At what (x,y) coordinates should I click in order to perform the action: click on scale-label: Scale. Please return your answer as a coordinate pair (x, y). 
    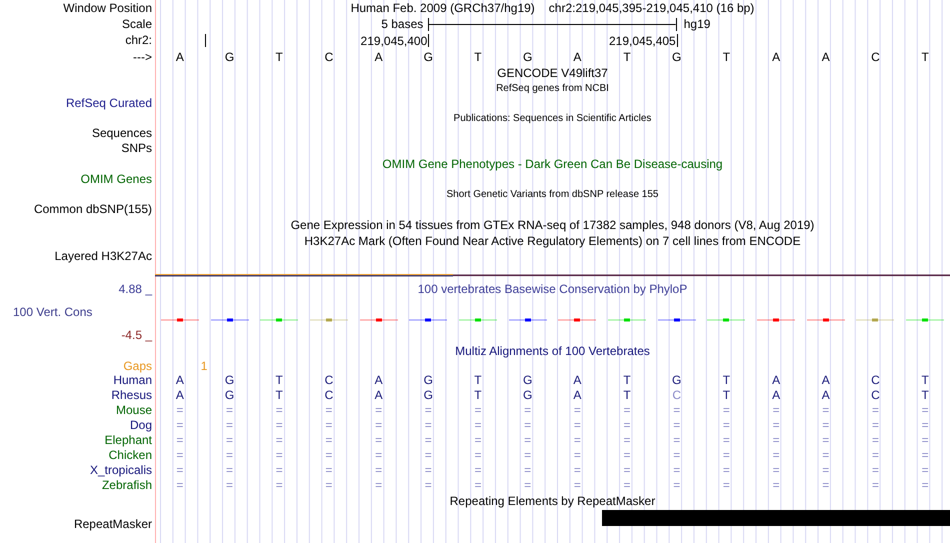
    Looking at the image, I should click on (137, 24).